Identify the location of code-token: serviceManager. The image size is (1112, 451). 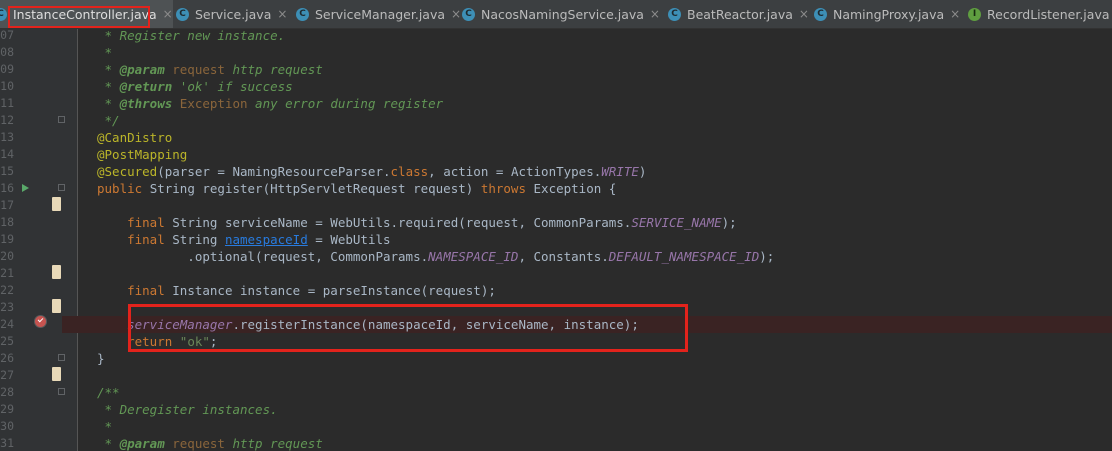
(165, 324).